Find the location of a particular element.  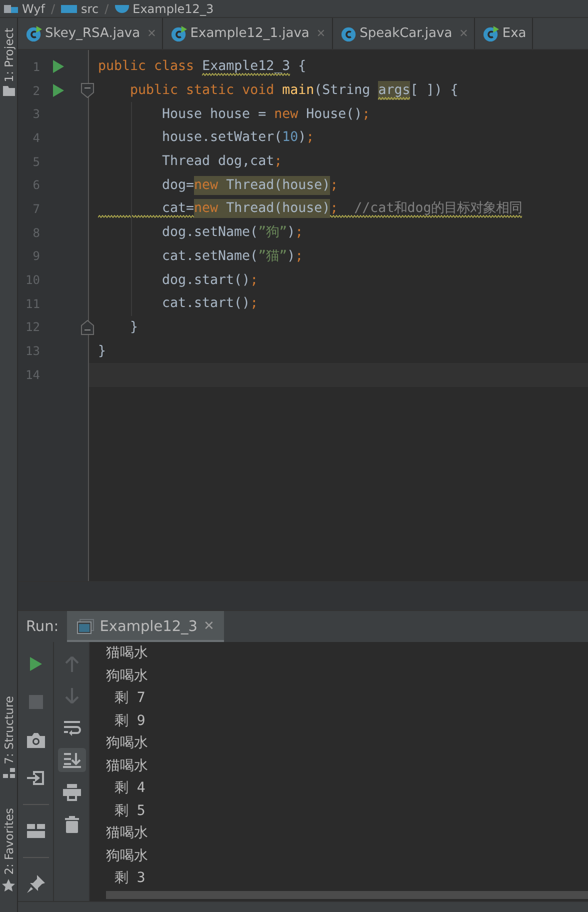

code-line: cat.start(); is located at coordinates (210, 304).